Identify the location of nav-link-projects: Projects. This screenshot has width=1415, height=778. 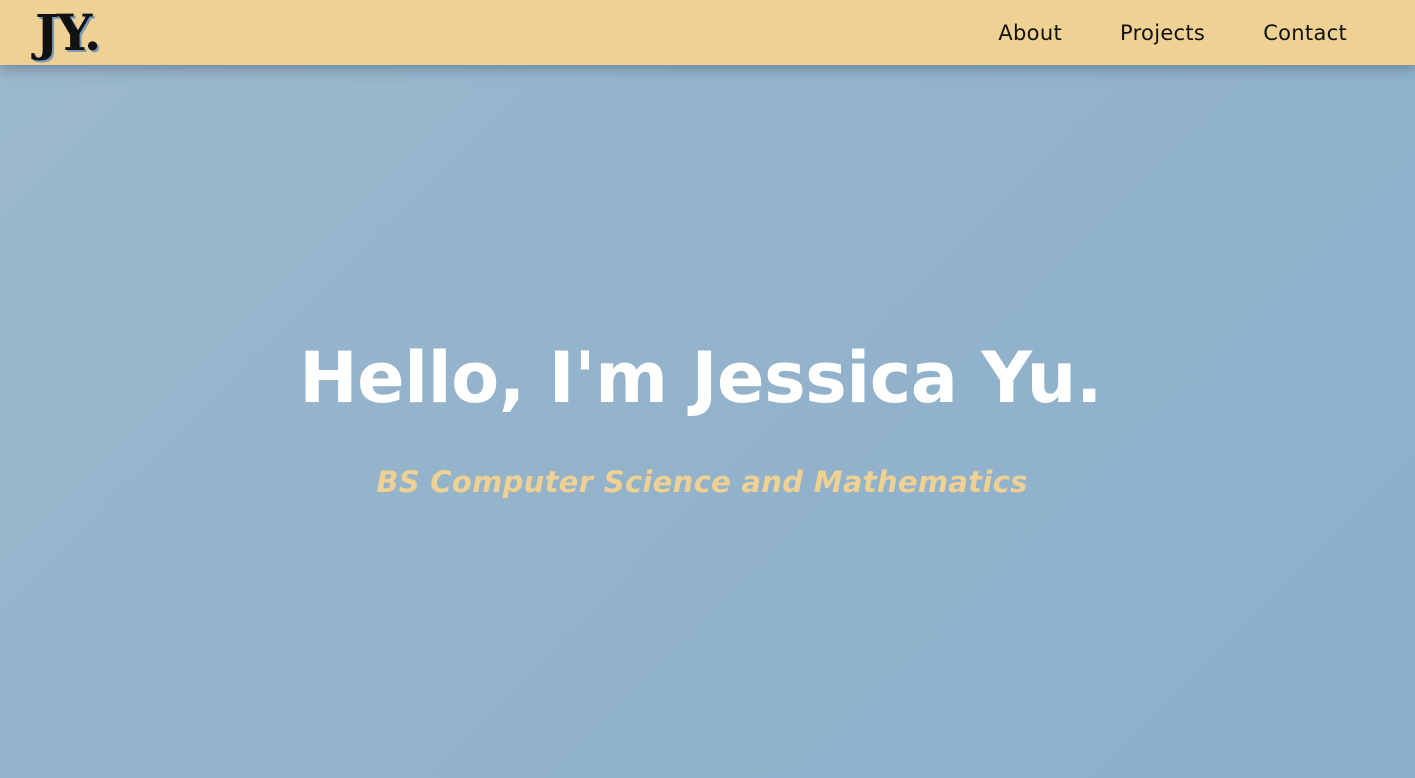
(1162, 33).